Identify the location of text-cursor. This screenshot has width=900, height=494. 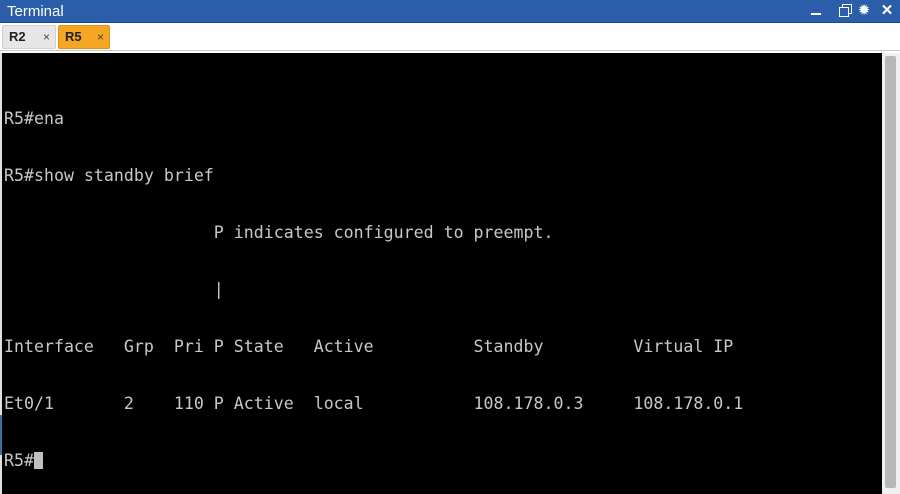
(38, 460).